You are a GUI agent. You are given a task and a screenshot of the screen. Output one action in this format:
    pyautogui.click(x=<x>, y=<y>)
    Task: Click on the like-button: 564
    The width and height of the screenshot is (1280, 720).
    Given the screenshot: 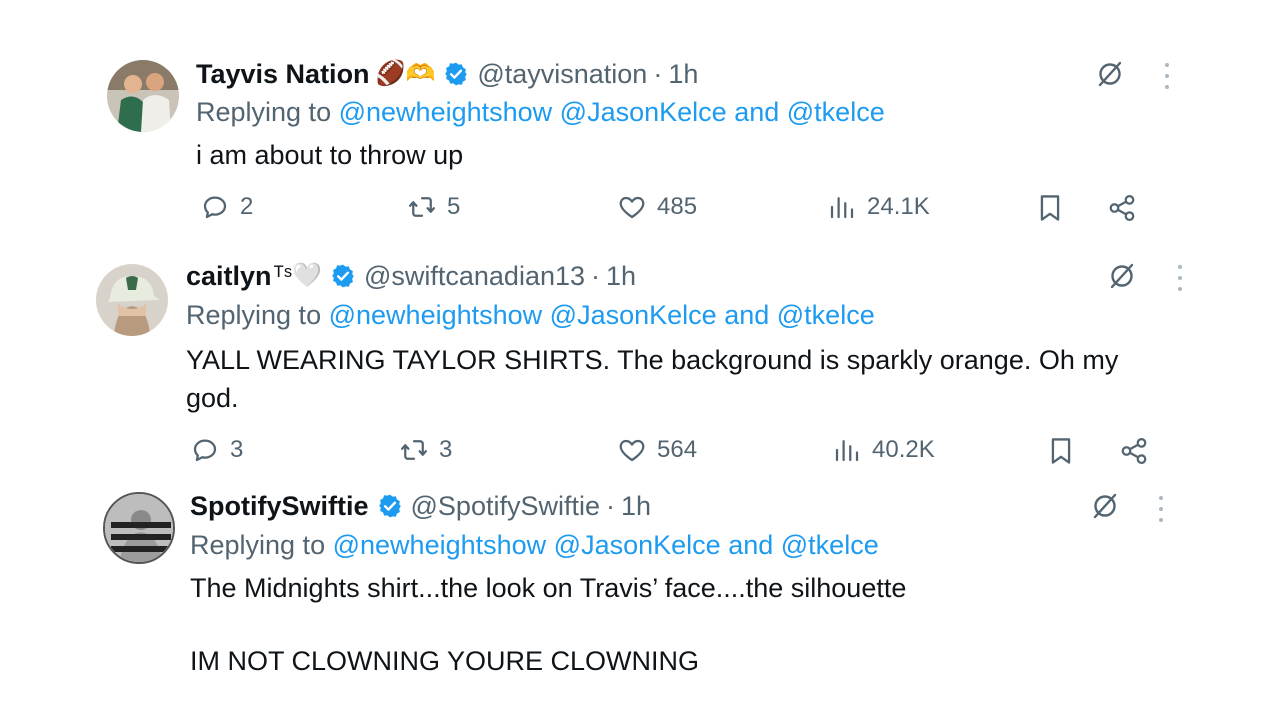 What is the action you would take?
    pyautogui.click(x=657, y=450)
    